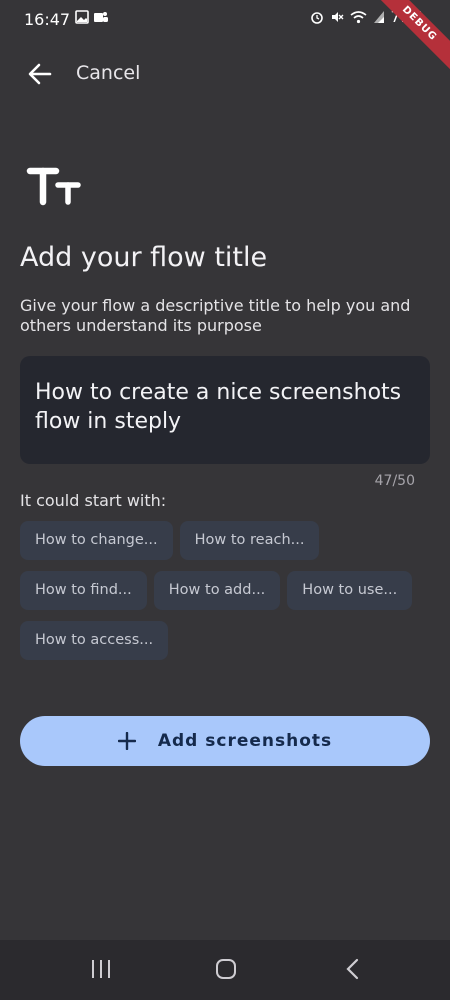 Image resolution: width=450 pixels, height=1000 pixels. What do you see at coordinates (101, 17) in the screenshot?
I see `teams-icon` at bounding box center [101, 17].